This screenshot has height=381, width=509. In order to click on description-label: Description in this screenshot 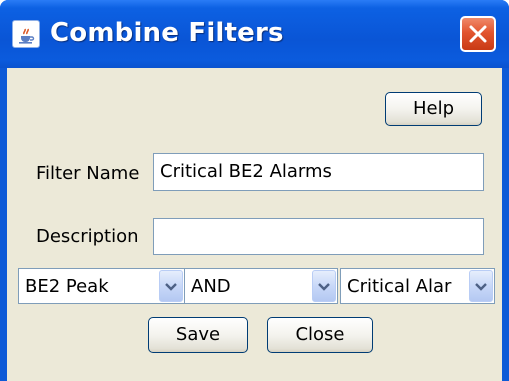, I will do `click(87, 236)`.